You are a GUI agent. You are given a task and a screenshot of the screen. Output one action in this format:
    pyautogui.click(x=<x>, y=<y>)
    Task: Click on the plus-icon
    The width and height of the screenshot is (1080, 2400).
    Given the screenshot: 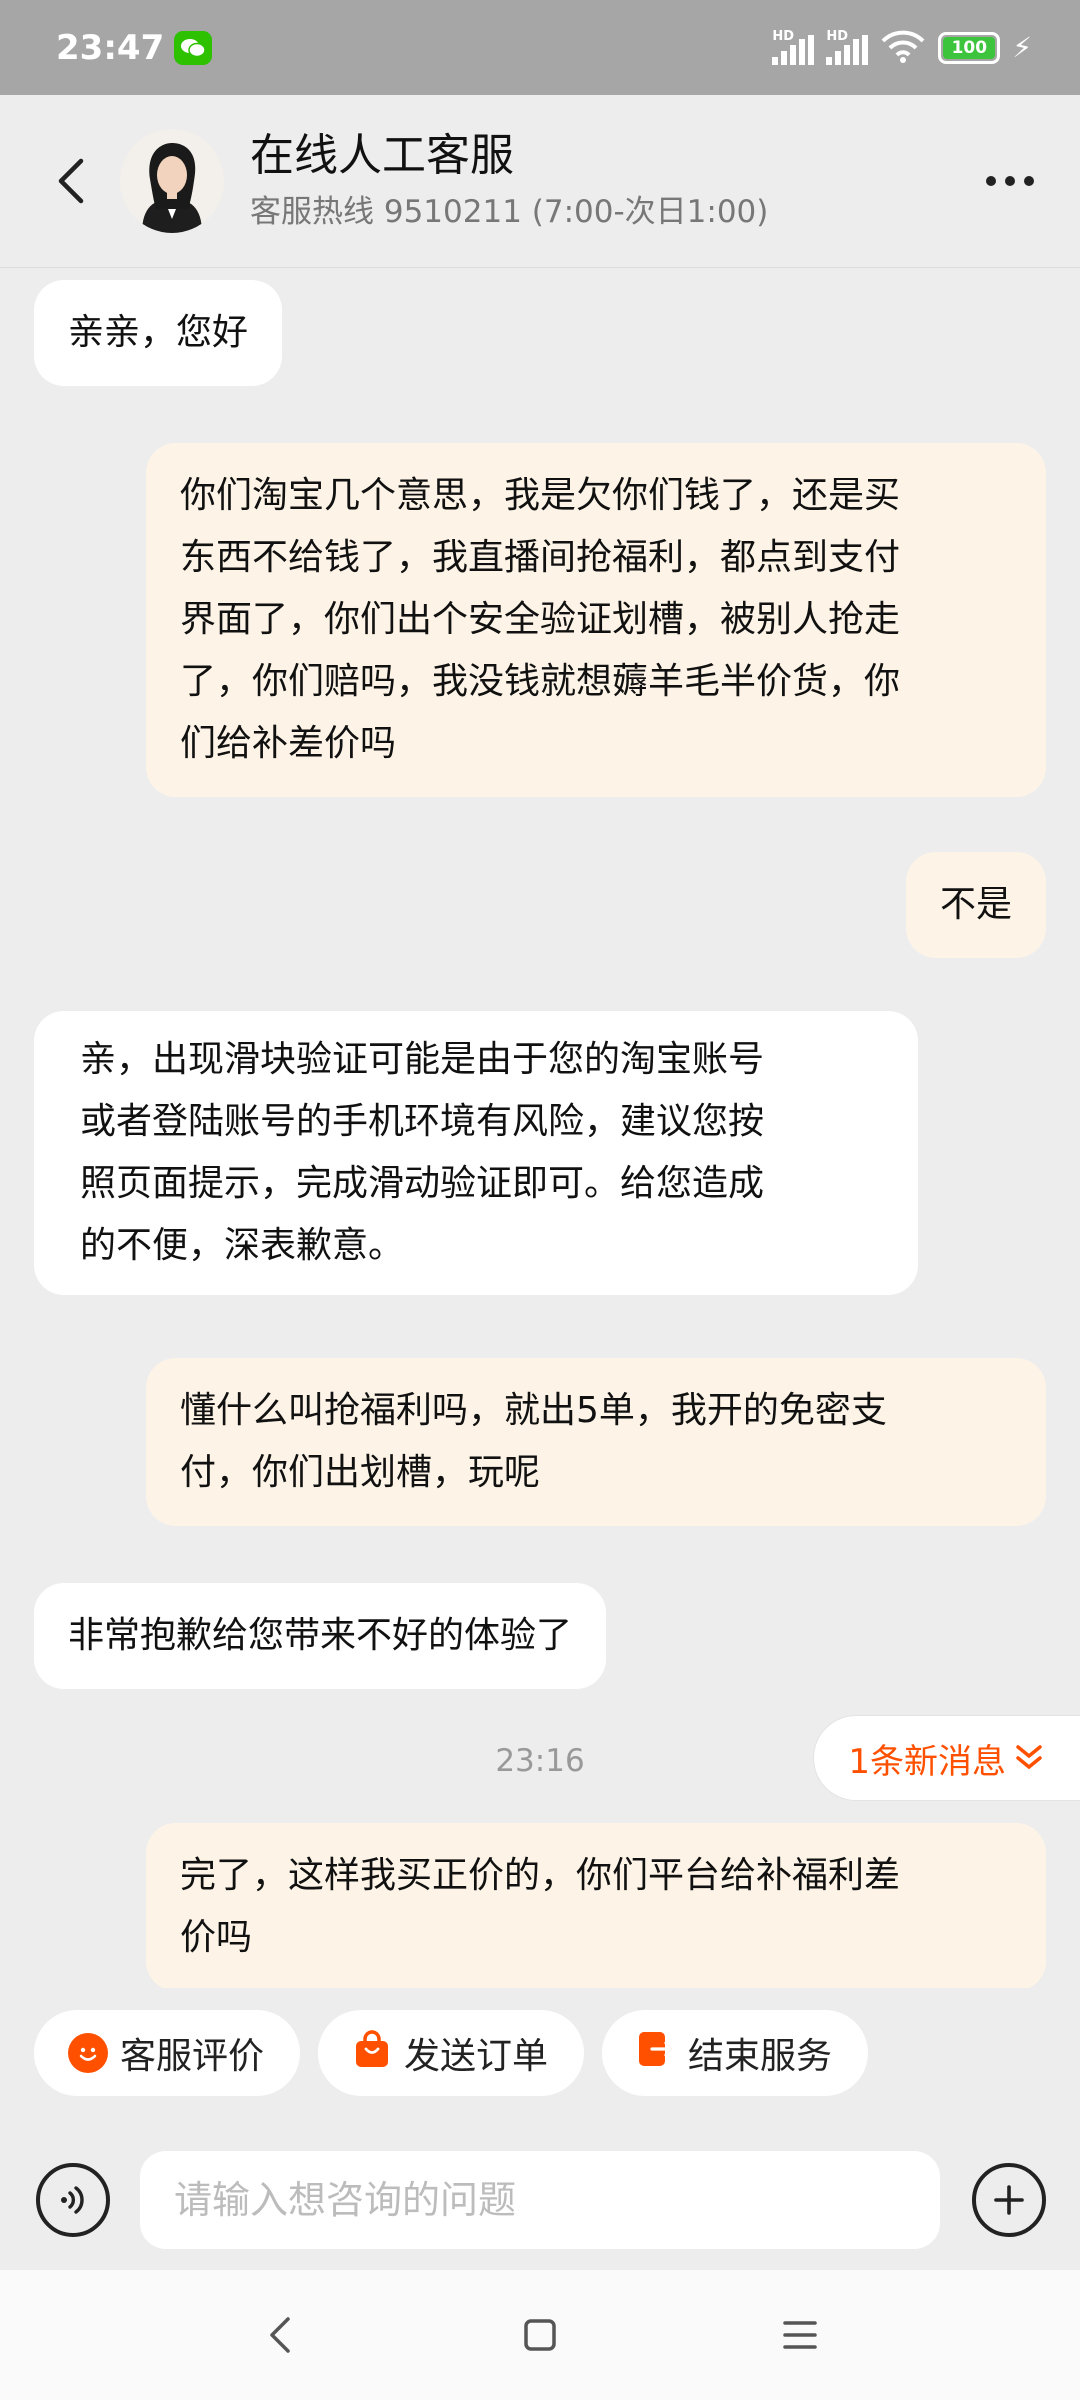 What is the action you would take?
    pyautogui.click(x=1009, y=2200)
    